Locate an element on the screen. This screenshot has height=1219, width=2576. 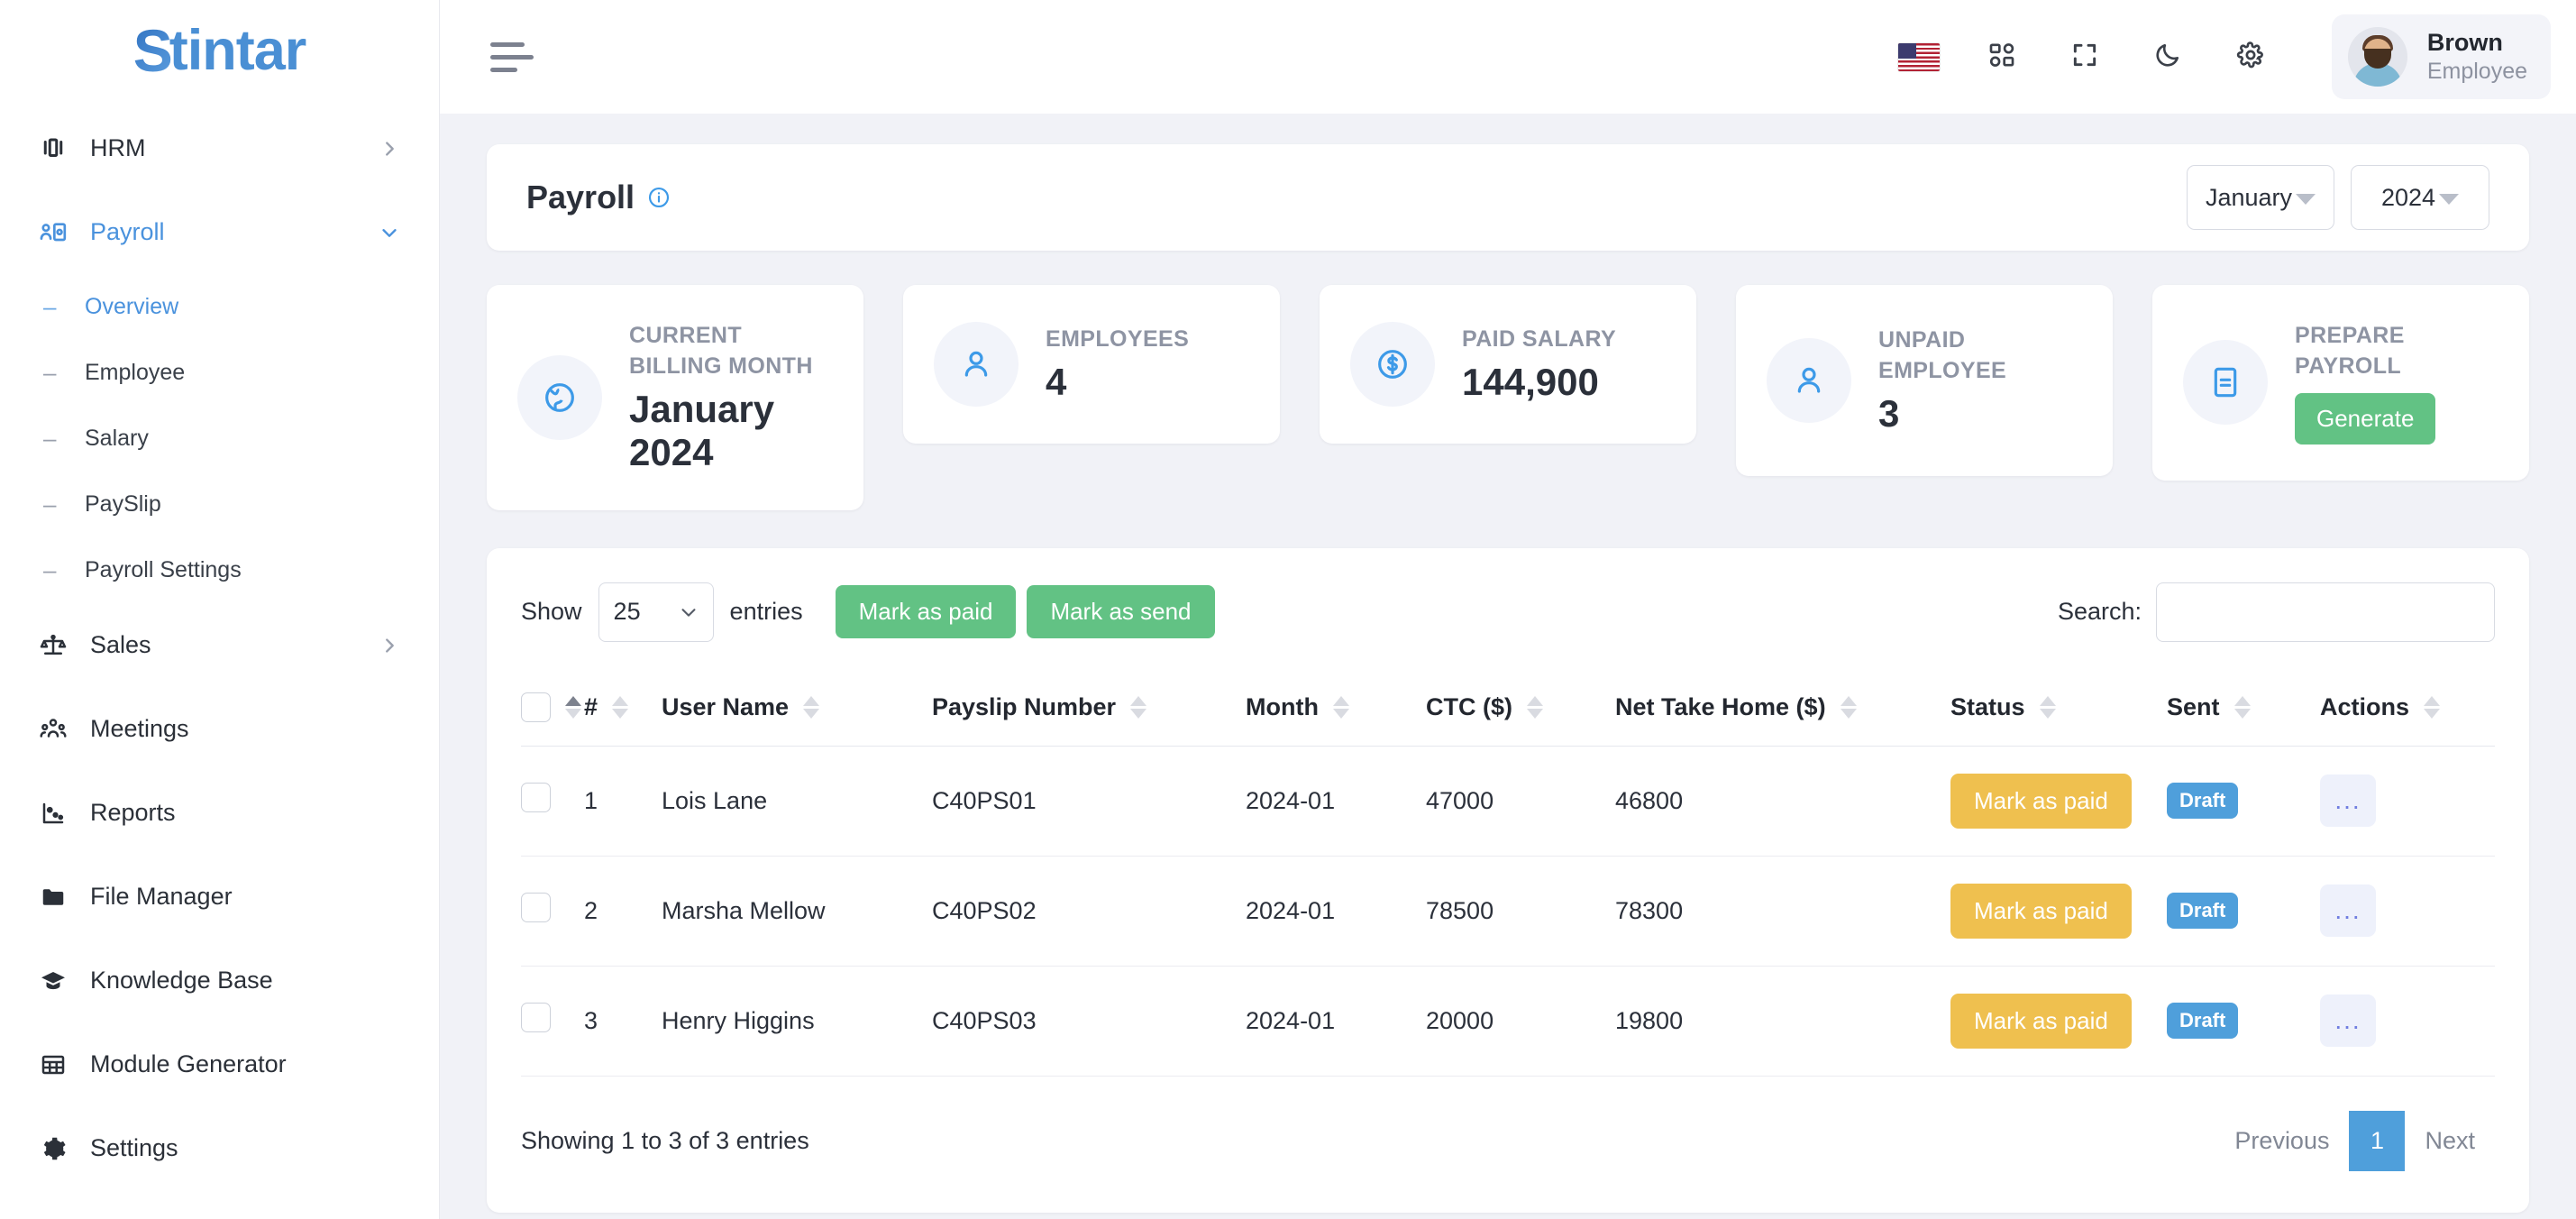
user-profile-menu: Brown Employee is located at coordinates (2441, 56).